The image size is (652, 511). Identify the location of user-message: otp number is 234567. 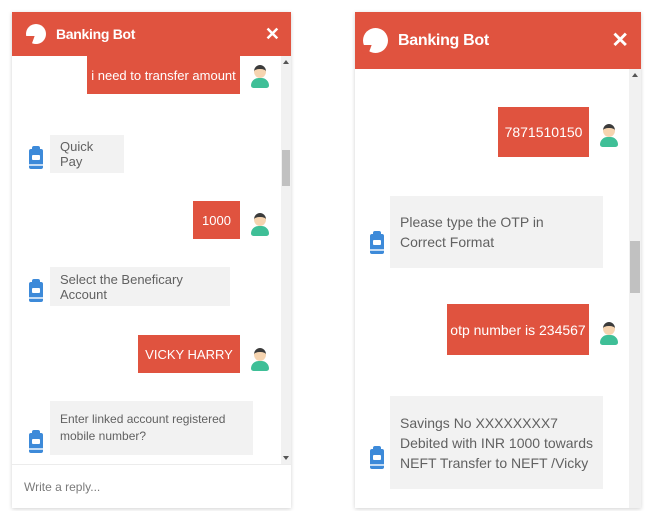
(518, 329).